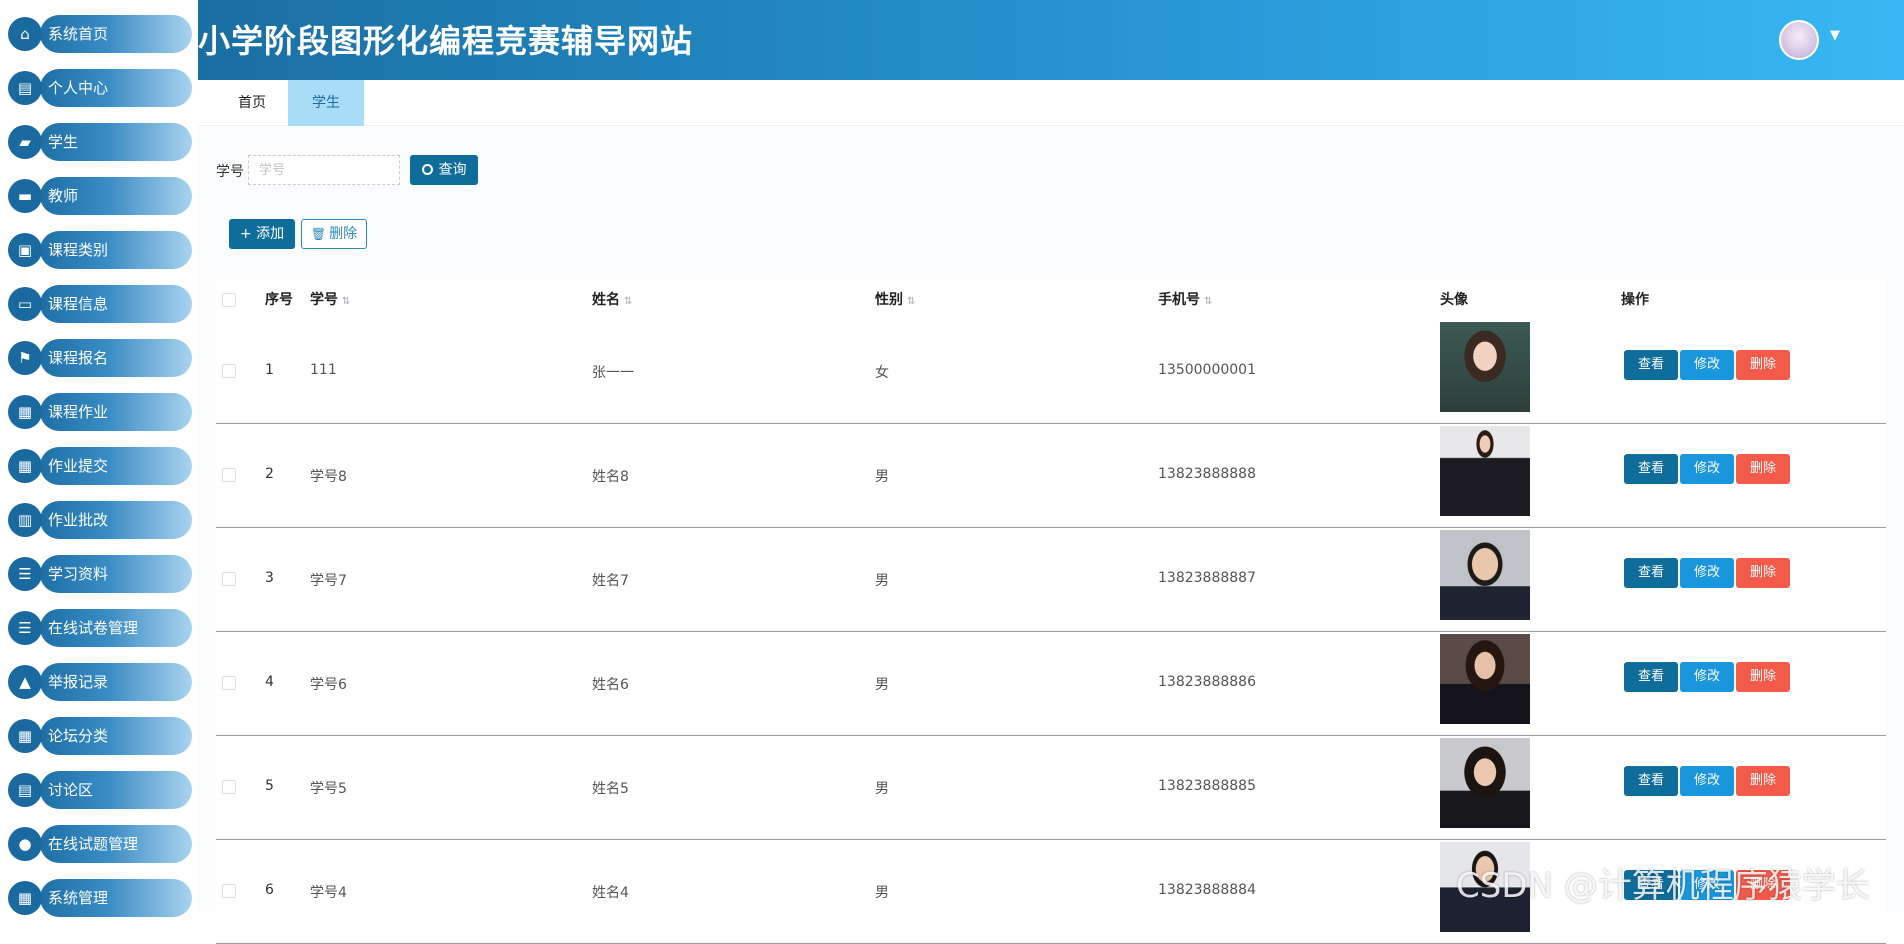 This screenshot has width=1904, height=944. What do you see at coordinates (78, 304) in the screenshot?
I see `sidebar-item-label: 课程信息` at bounding box center [78, 304].